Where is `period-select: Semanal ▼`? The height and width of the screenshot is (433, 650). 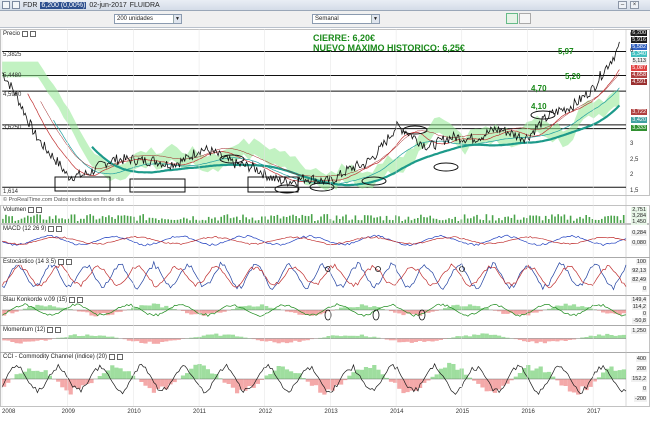 period-select: Semanal ▼ is located at coordinates (346, 19).